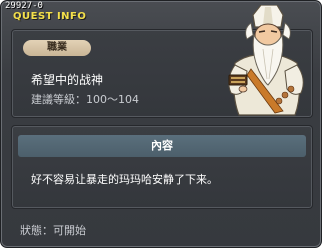  Describe the element at coordinates (85, 99) in the screenshot. I see `recommended-level: 建議等級：100～104` at that location.